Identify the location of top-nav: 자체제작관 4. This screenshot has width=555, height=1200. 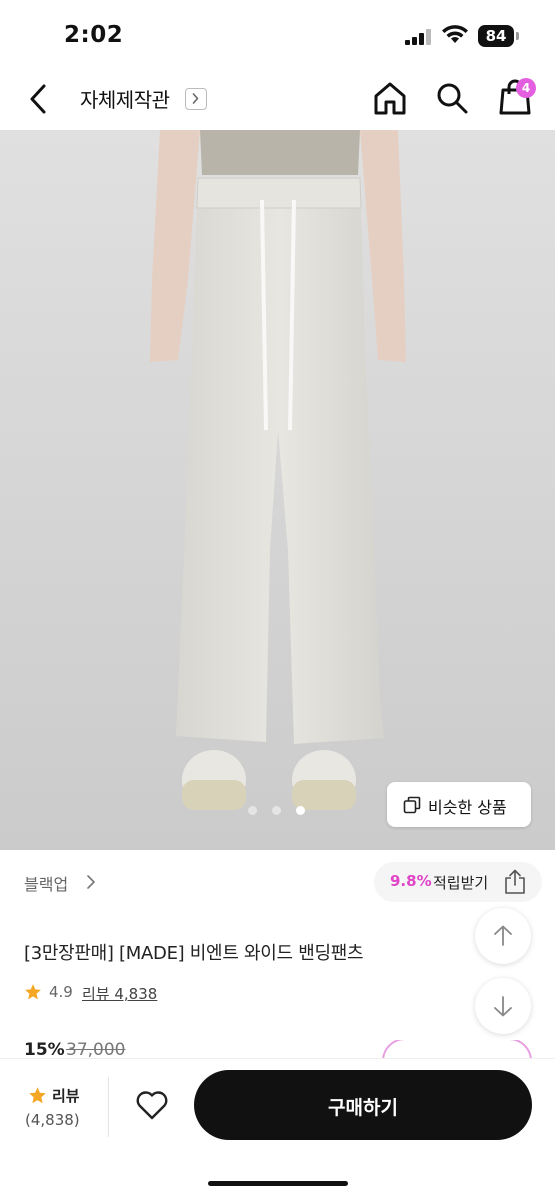
(277, 100).